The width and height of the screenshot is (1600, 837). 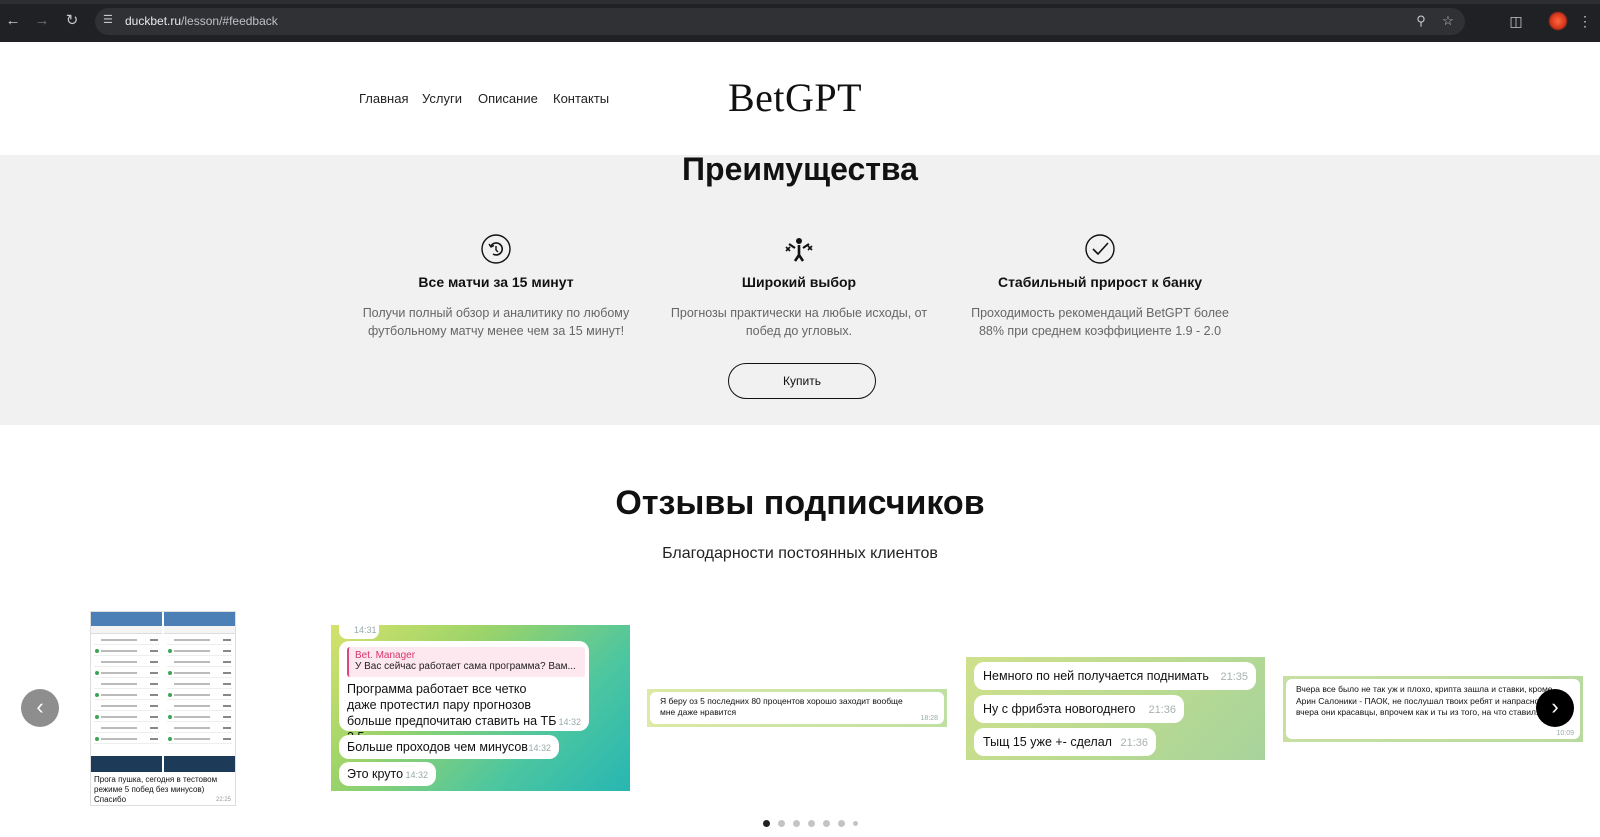 I want to click on message-time: 18:28, so click(x=929, y=718).